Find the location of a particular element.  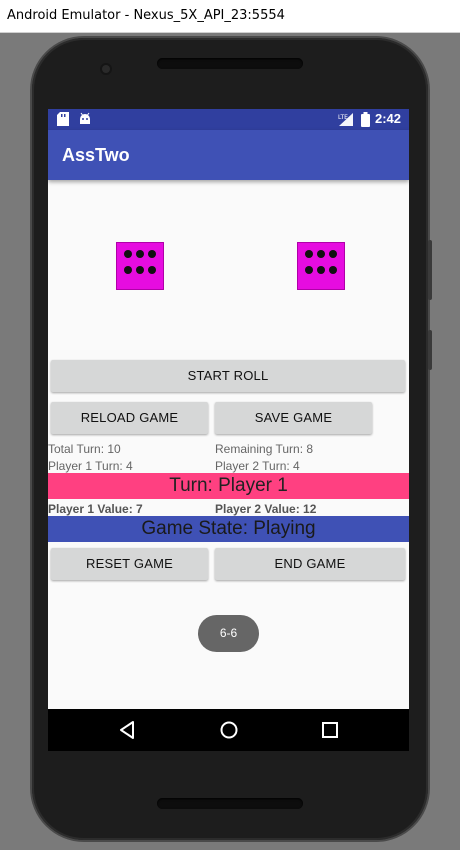

start-roll-button: START ROLL is located at coordinates (228, 376).